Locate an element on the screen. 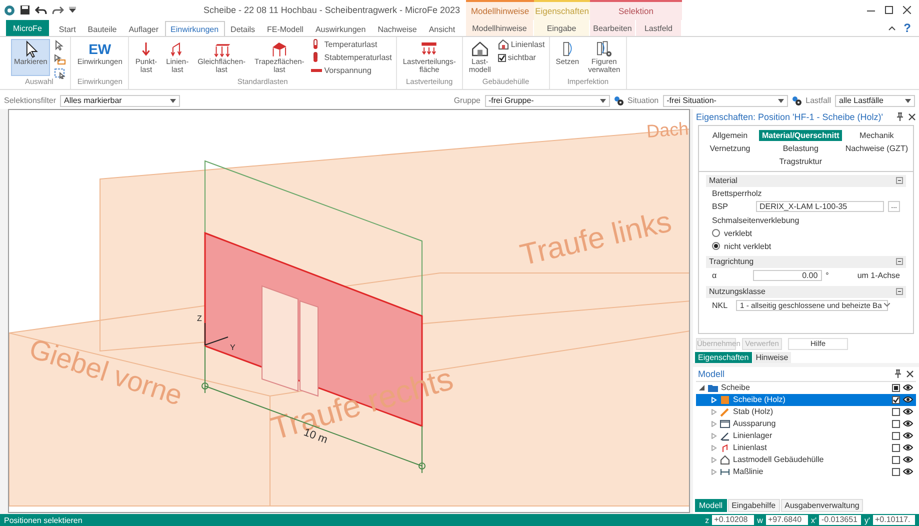 The width and height of the screenshot is (919, 526). dropdown-icon is located at coordinates (72, 10).